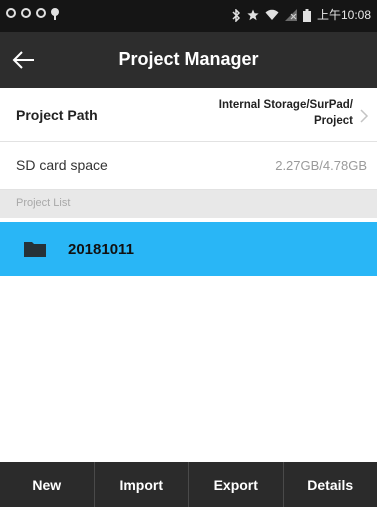  What do you see at coordinates (188, 16) in the screenshot?
I see `status-bar: 上午10:08` at bounding box center [188, 16].